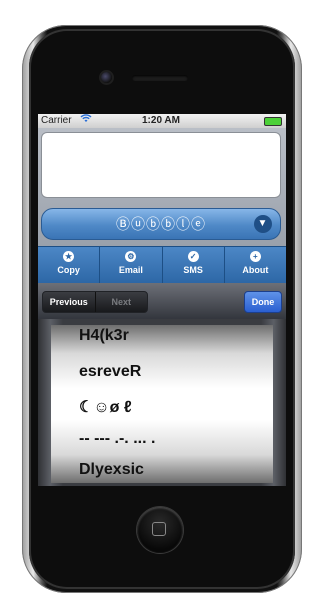  I want to click on star-icon: ★, so click(69, 256).